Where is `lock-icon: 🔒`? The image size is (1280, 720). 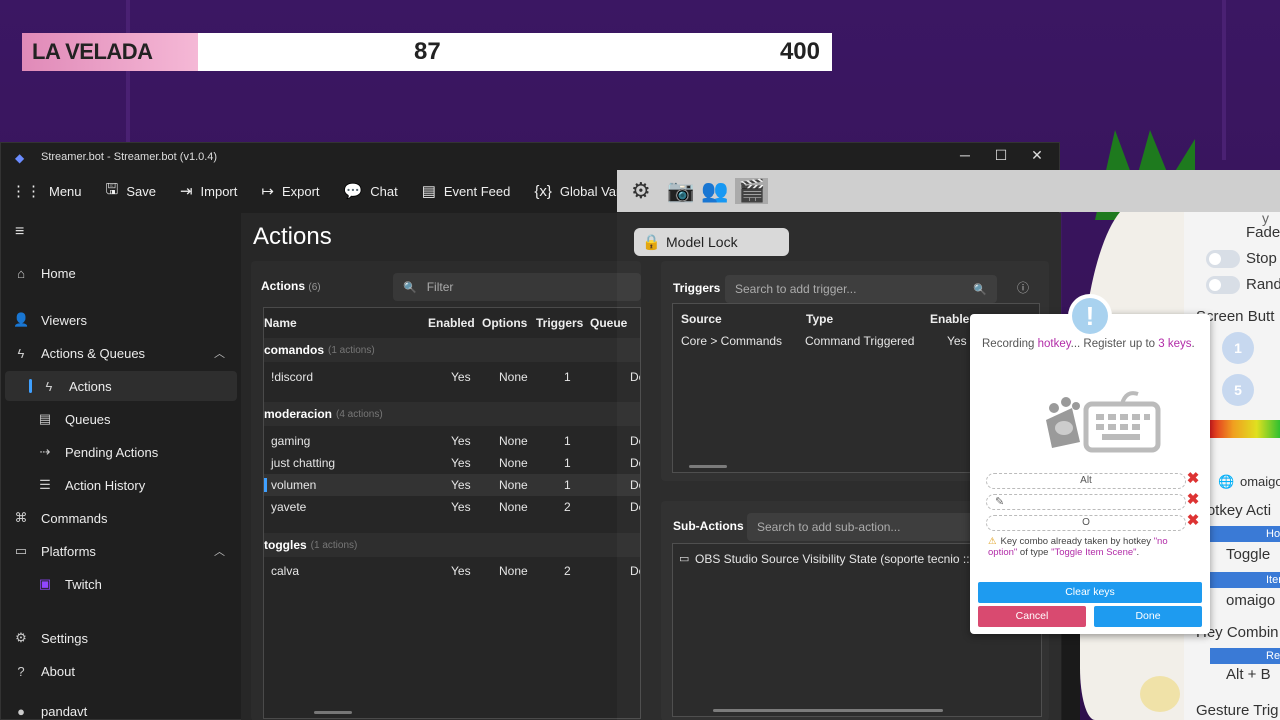 lock-icon: 🔒 is located at coordinates (651, 242).